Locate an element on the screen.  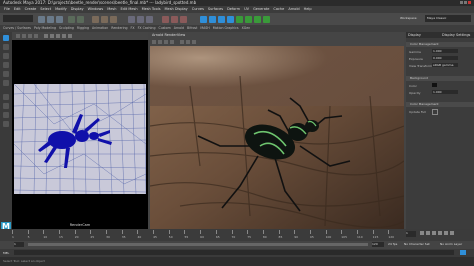
step-back-icon is located at coordinates (428, 233).